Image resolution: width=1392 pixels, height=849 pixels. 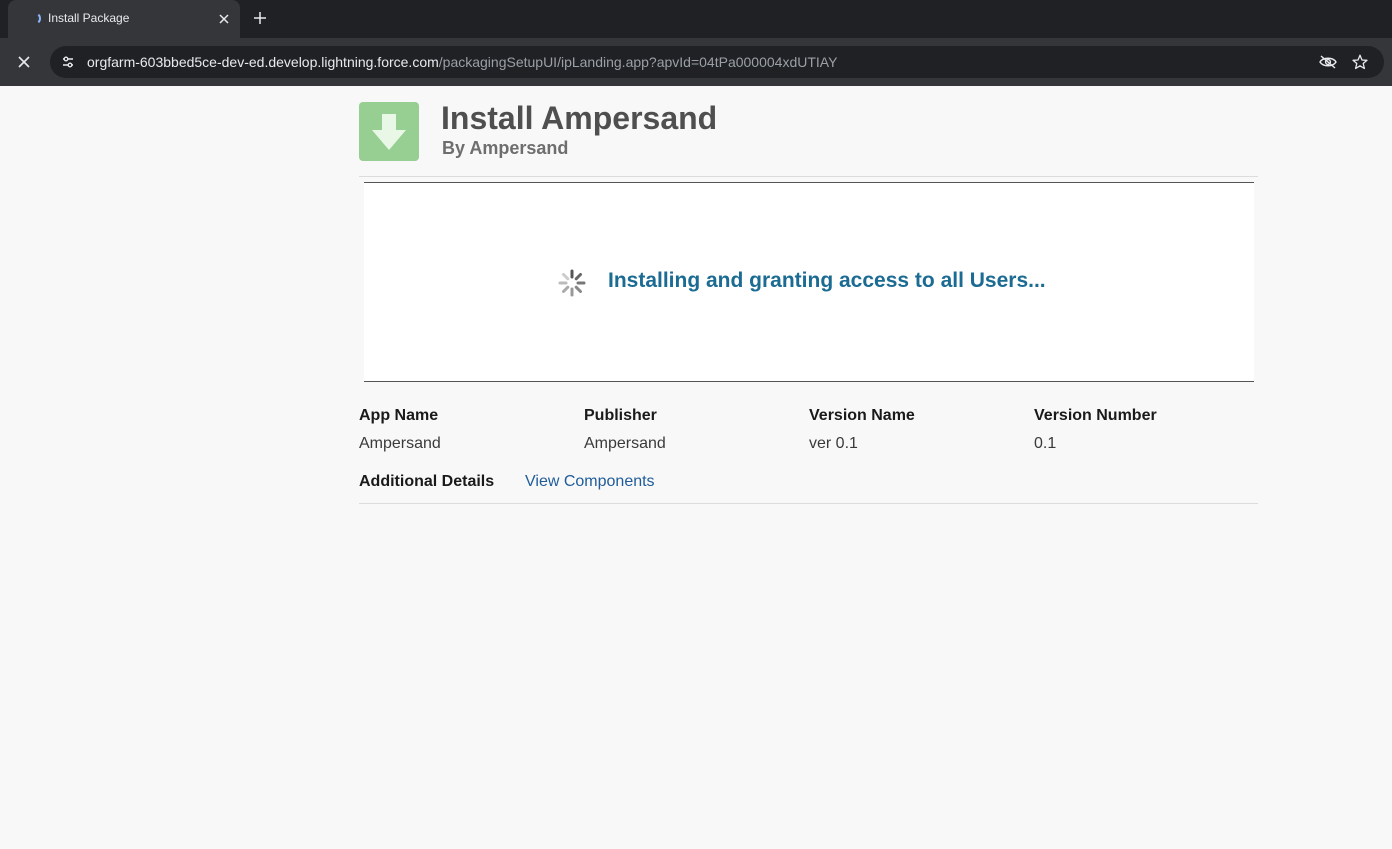 What do you see at coordinates (1045, 443) in the screenshot?
I see `version-number-value: 0.1` at bounding box center [1045, 443].